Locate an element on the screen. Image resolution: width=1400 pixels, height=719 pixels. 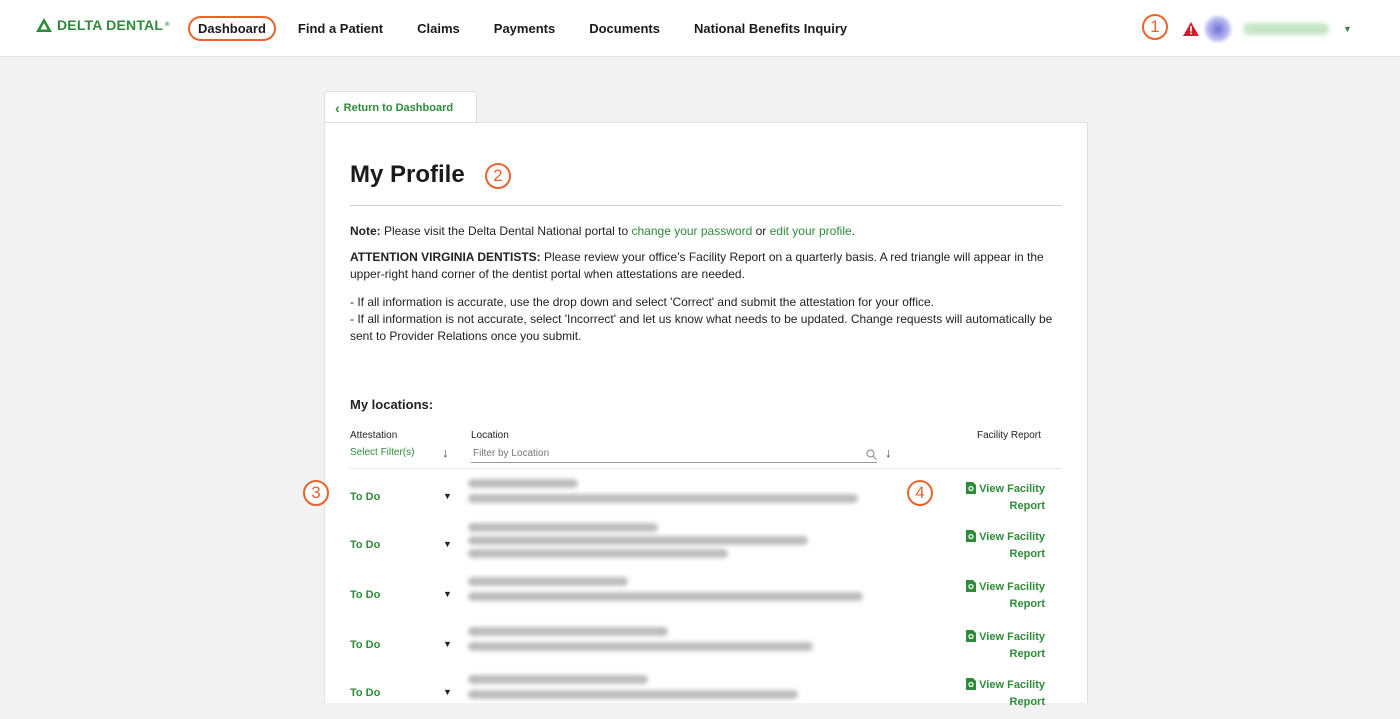
callout-2: 2 is located at coordinates (498, 176).